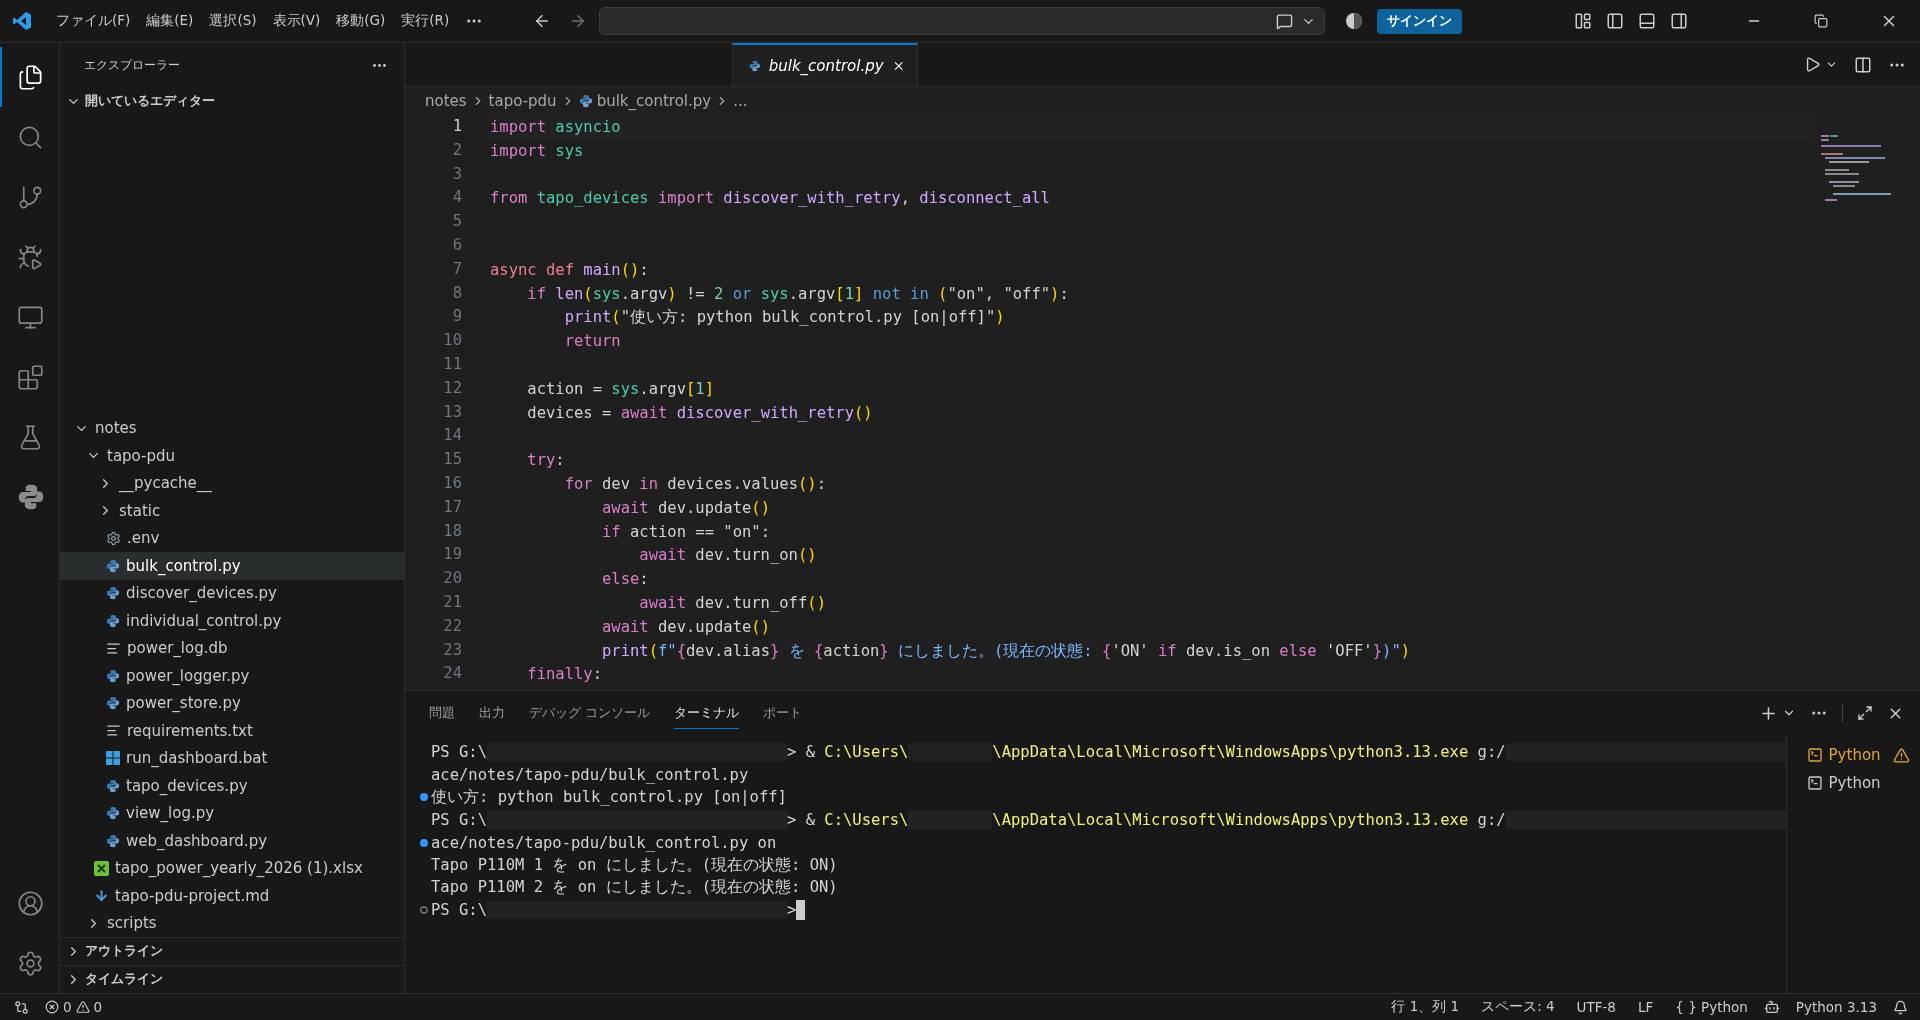 This screenshot has width=1920, height=1020. I want to click on problems-status: 0 0, so click(74, 1007).